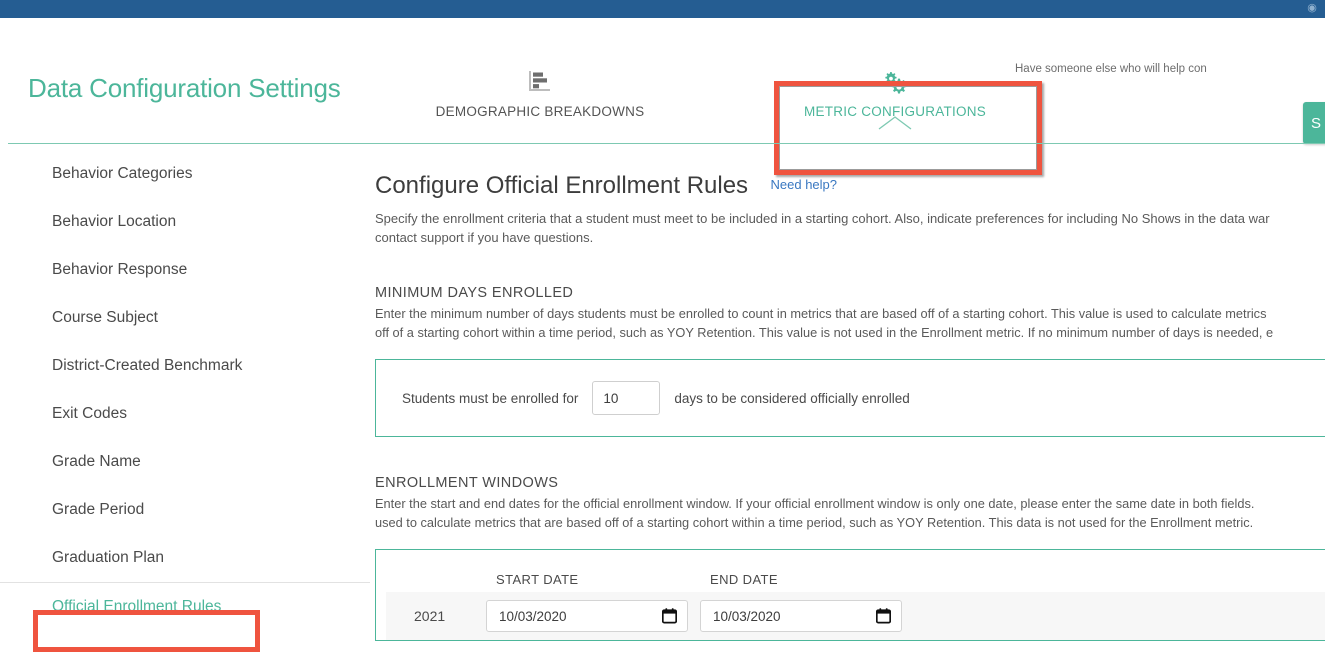 The height and width of the screenshot is (653, 1325). I want to click on enrollment-windows-header-row: START DATE END DATE, so click(850, 579).